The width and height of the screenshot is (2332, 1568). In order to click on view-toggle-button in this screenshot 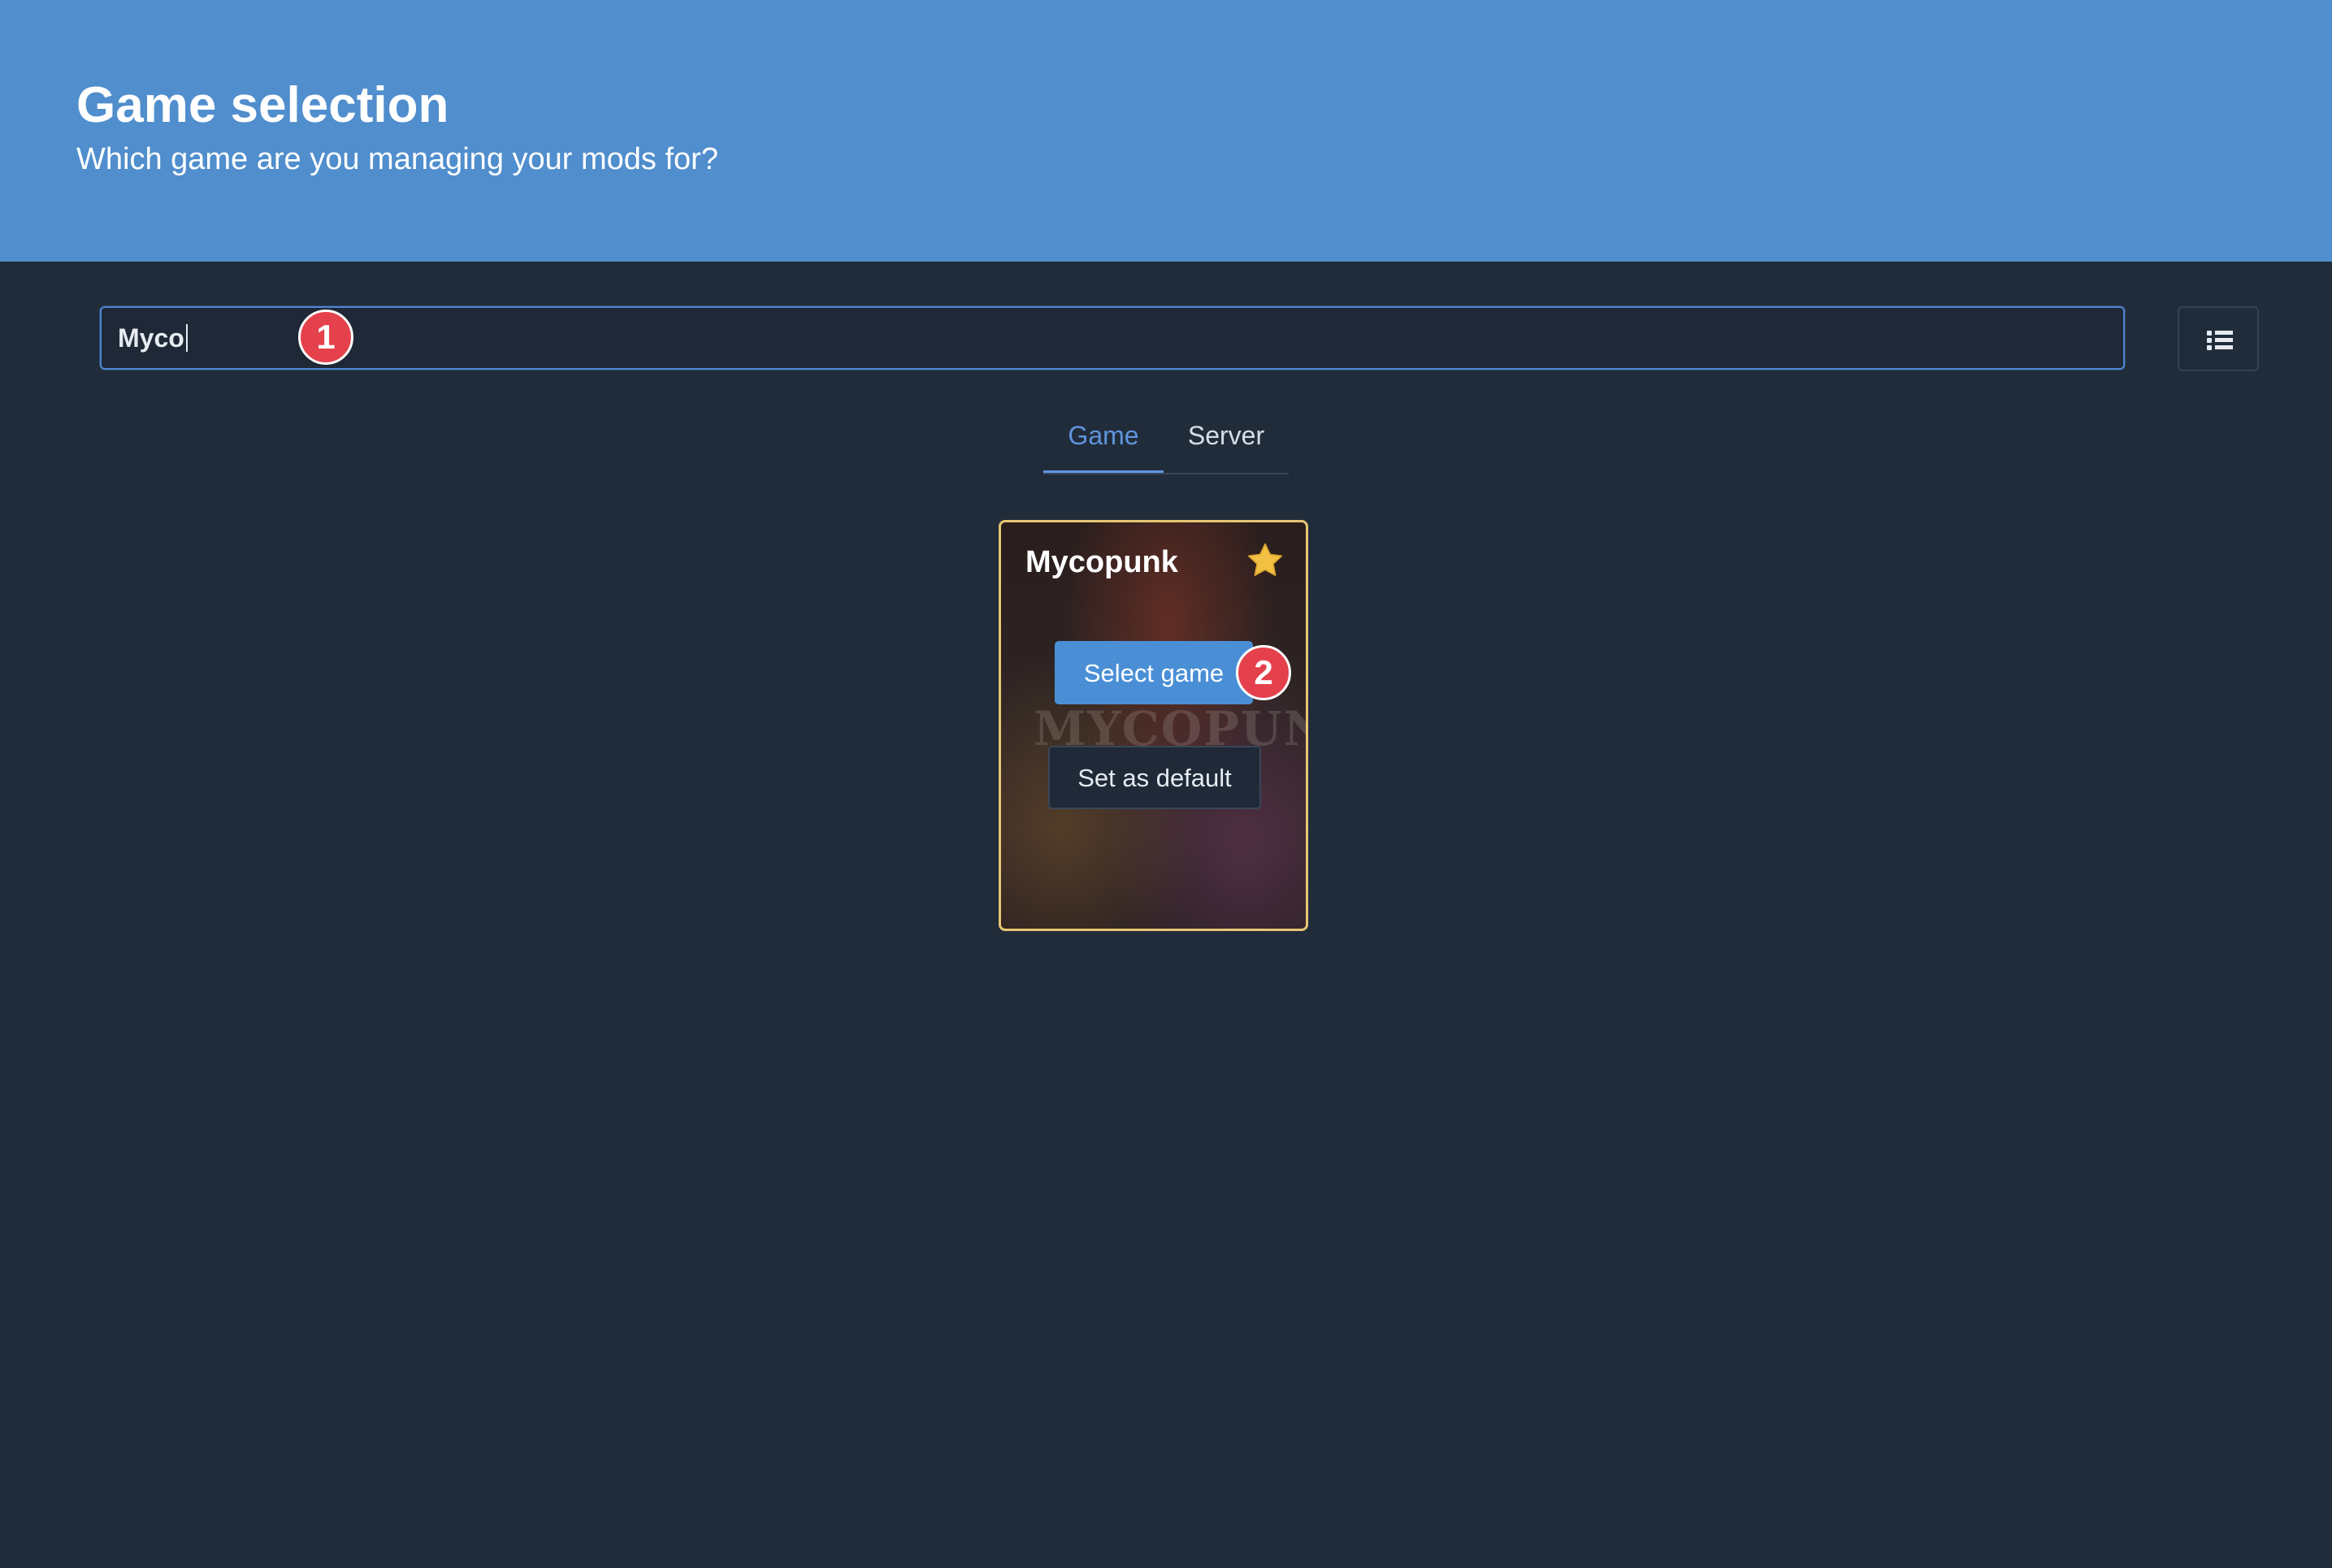, I will do `click(2218, 338)`.